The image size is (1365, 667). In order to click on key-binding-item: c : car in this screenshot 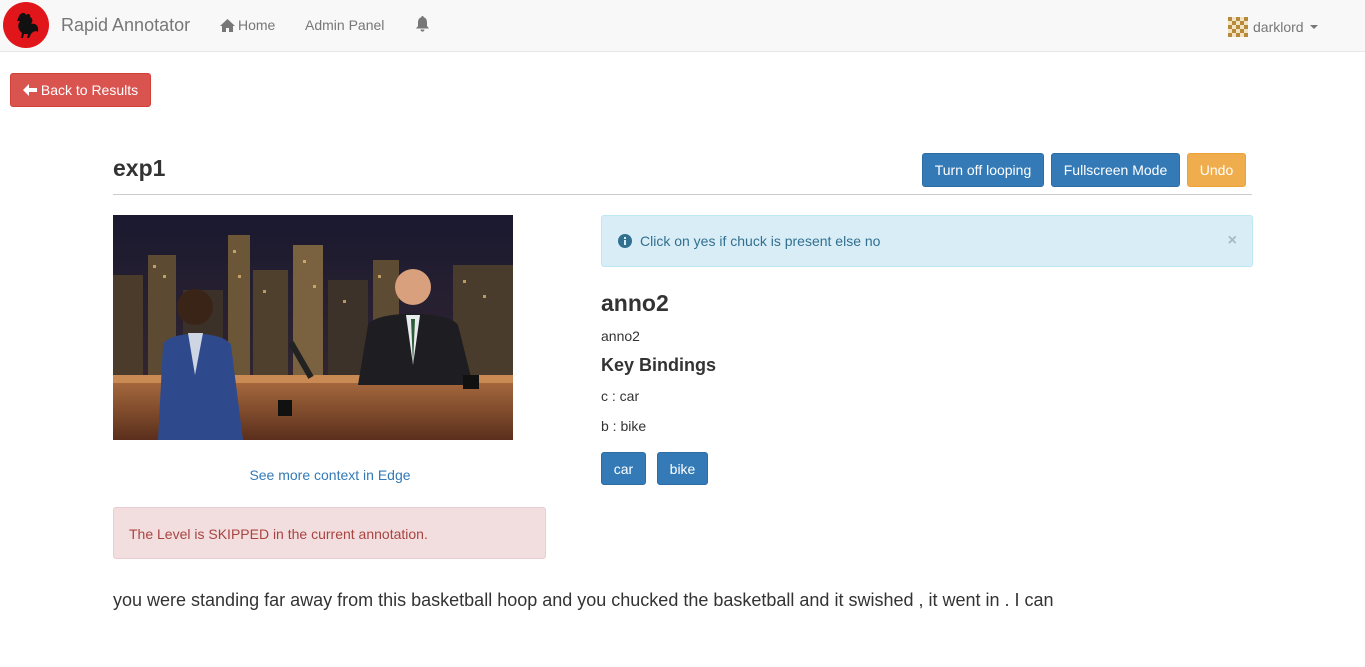, I will do `click(620, 396)`.